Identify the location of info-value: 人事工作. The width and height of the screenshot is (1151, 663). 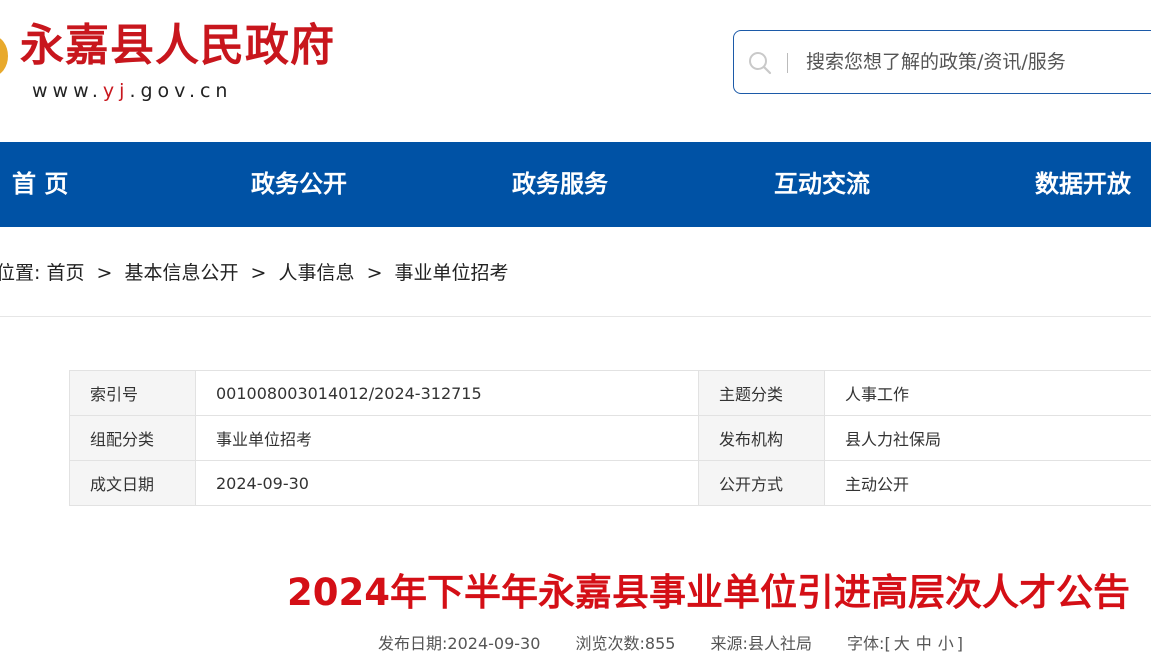
(987, 393).